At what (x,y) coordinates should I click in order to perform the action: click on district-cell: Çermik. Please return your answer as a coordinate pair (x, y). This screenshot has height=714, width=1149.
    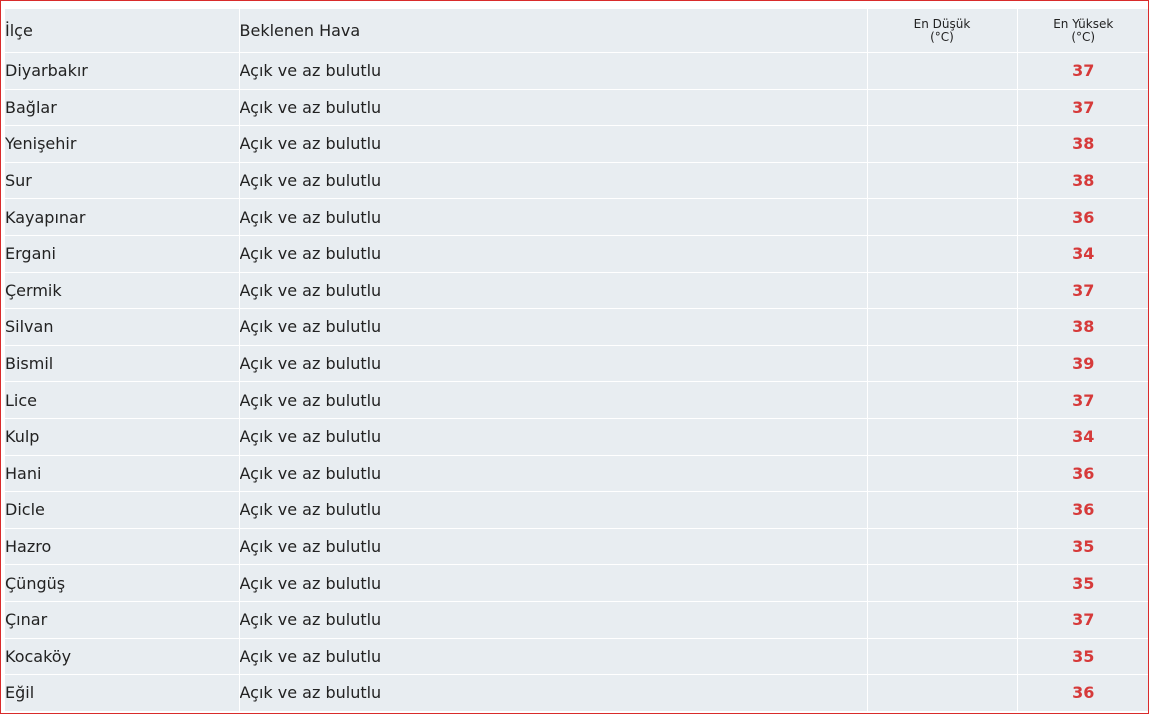
    Looking at the image, I should click on (122, 291).